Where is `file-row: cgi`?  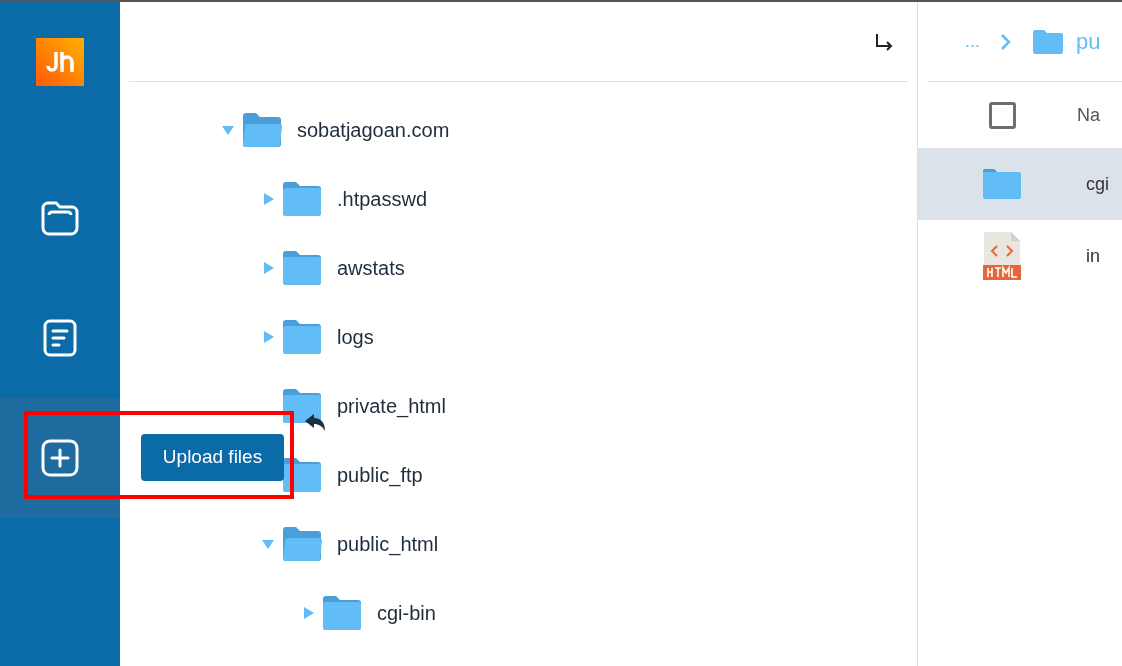 file-row: cgi is located at coordinates (1020, 184).